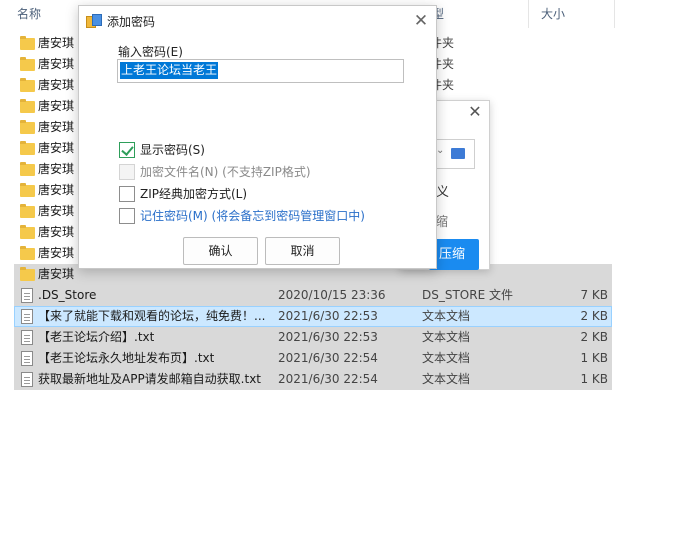  I want to click on column-header-size: 大小, so click(553, 14).